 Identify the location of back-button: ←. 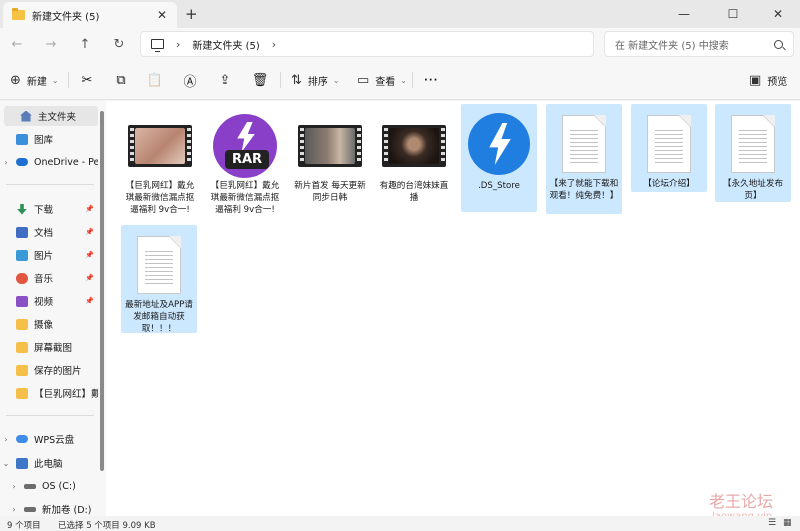
(17, 44).